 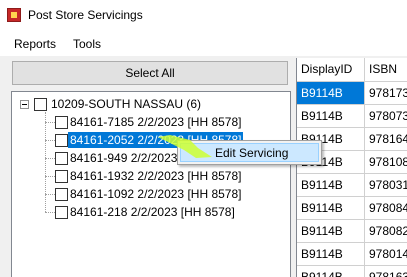 I want to click on highlighter-stroke, so click(x=185, y=146).